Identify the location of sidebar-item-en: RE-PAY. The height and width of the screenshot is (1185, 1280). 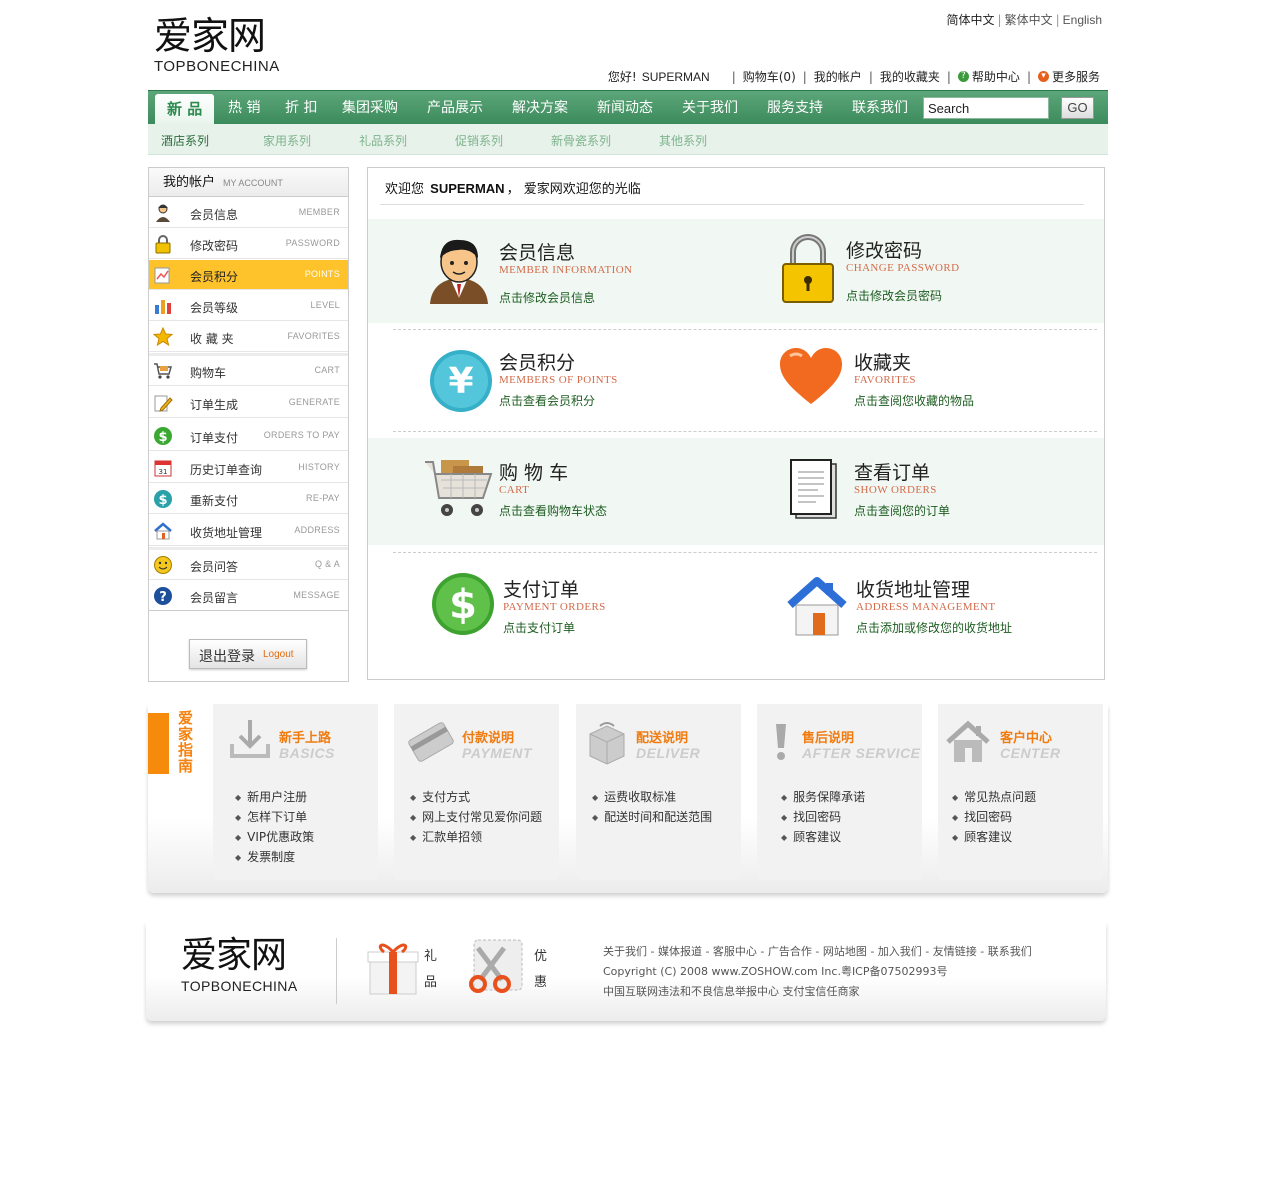
(323, 498).